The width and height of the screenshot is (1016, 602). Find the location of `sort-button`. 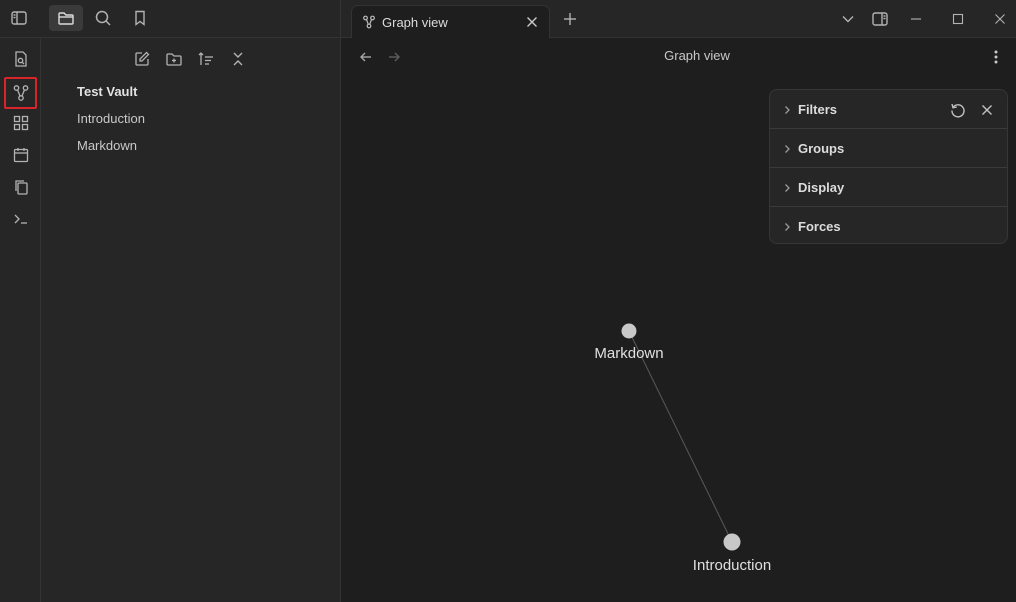

sort-button is located at coordinates (206, 59).